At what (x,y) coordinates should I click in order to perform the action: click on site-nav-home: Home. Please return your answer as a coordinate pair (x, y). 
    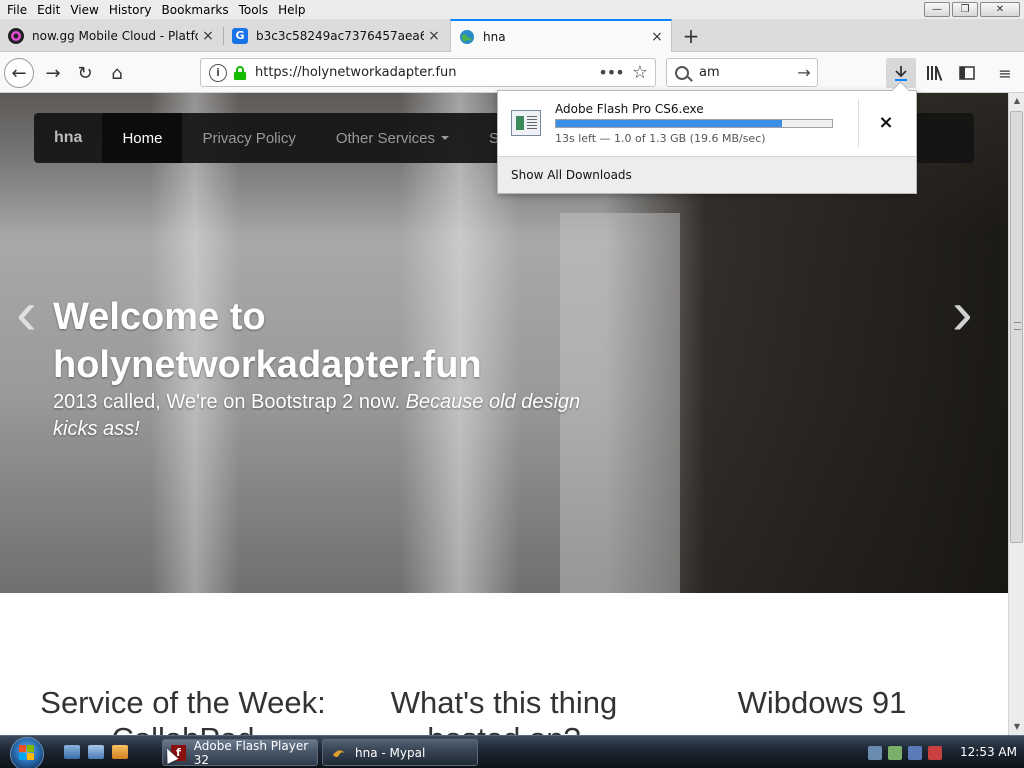
    Looking at the image, I should click on (142, 138).